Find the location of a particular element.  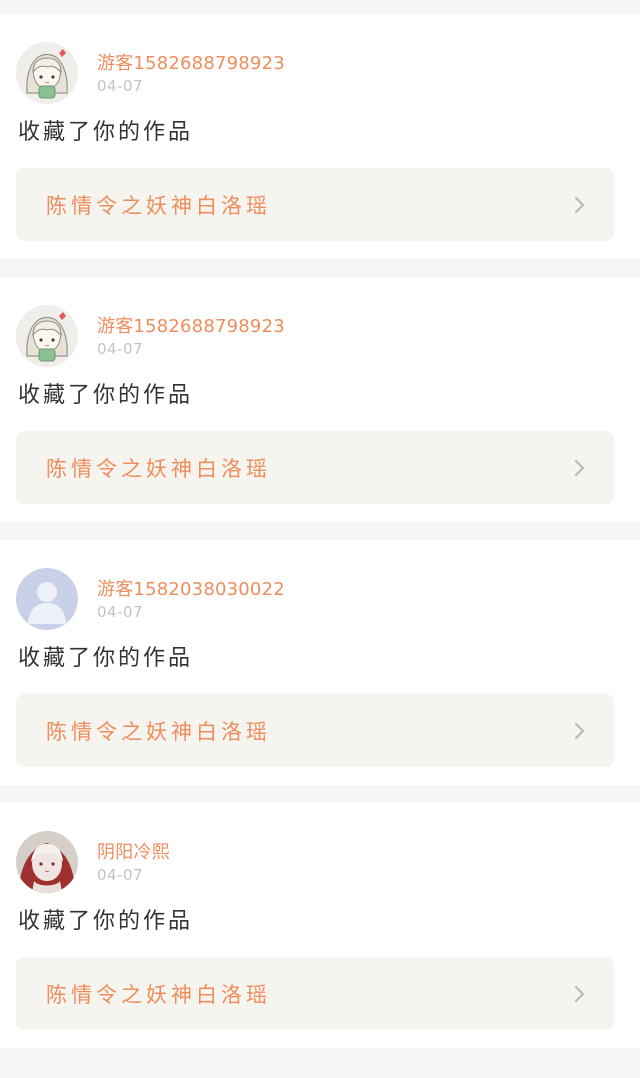

username: 阴阳冷熙 is located at coordinates (133, 853).